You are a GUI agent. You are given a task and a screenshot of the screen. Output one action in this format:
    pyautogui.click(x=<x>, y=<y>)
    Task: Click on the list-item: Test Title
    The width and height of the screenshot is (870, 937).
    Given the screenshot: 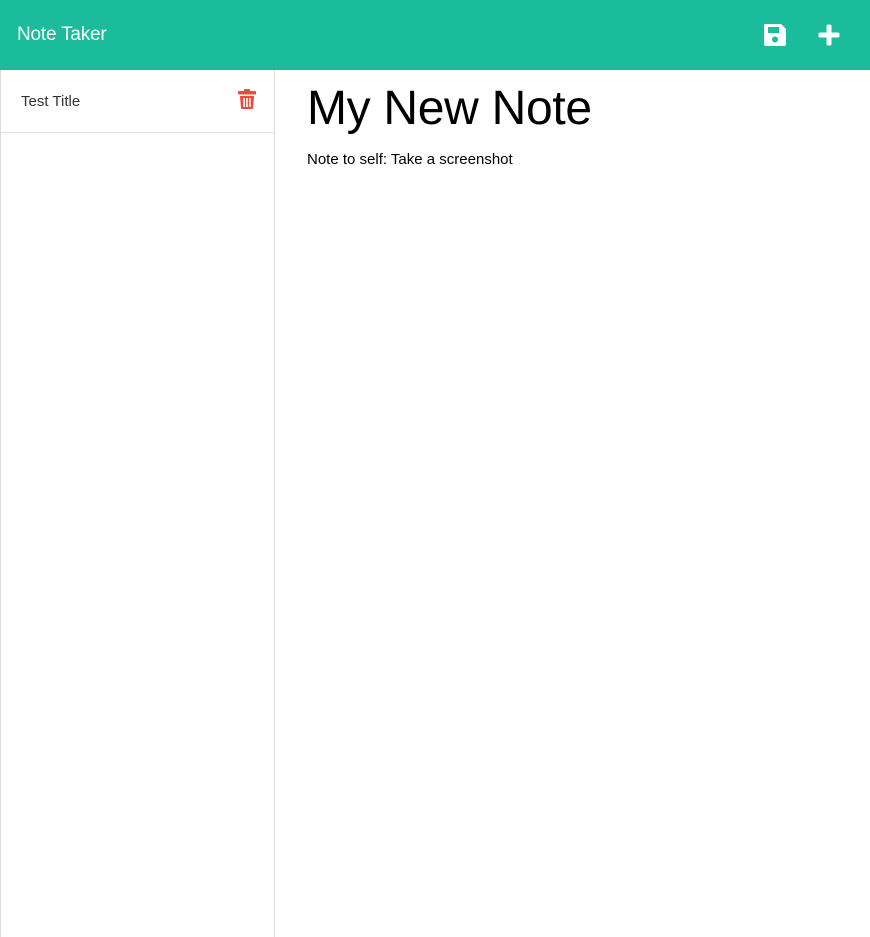 What is the action you would take?
    pyautogui.click(x=137, y=101)
    